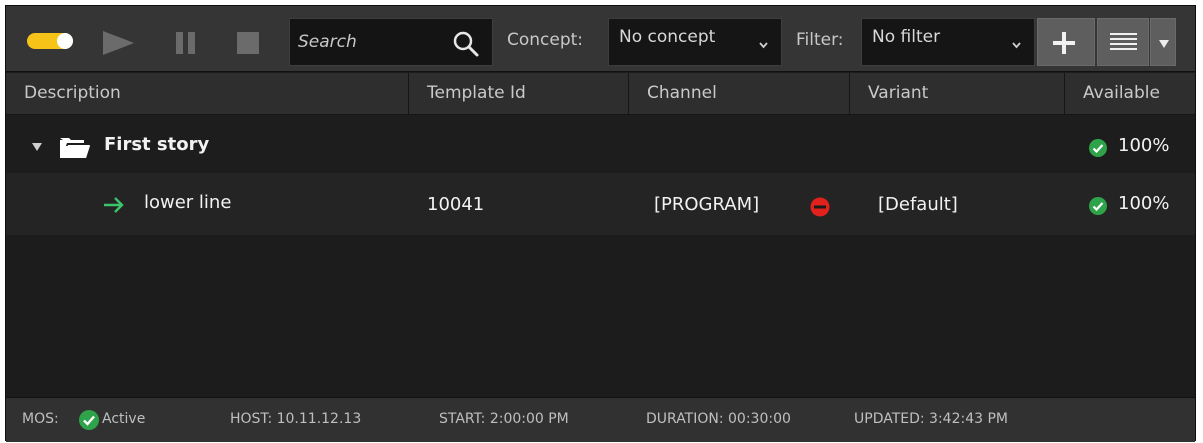  I want to click on add-button, so click(1066, 42).